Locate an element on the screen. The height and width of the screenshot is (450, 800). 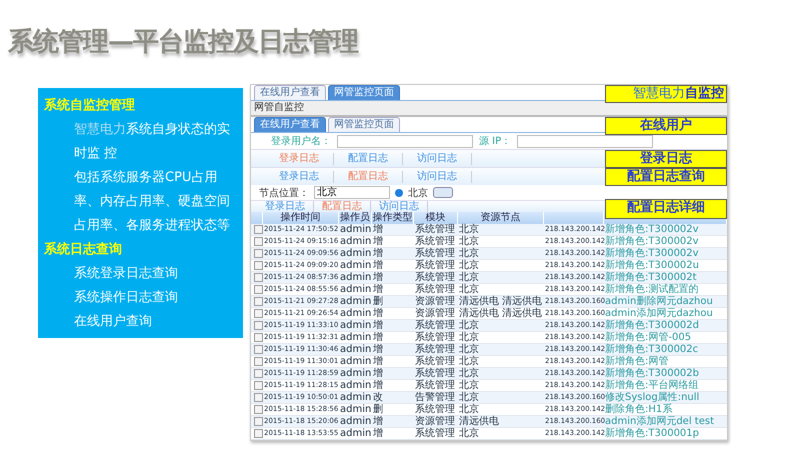
list-item: 包括系统服务器CPU占用率、内存占用率、硬盘空间占用率、各服务进程状态等 is located at coordinates (152, 202).